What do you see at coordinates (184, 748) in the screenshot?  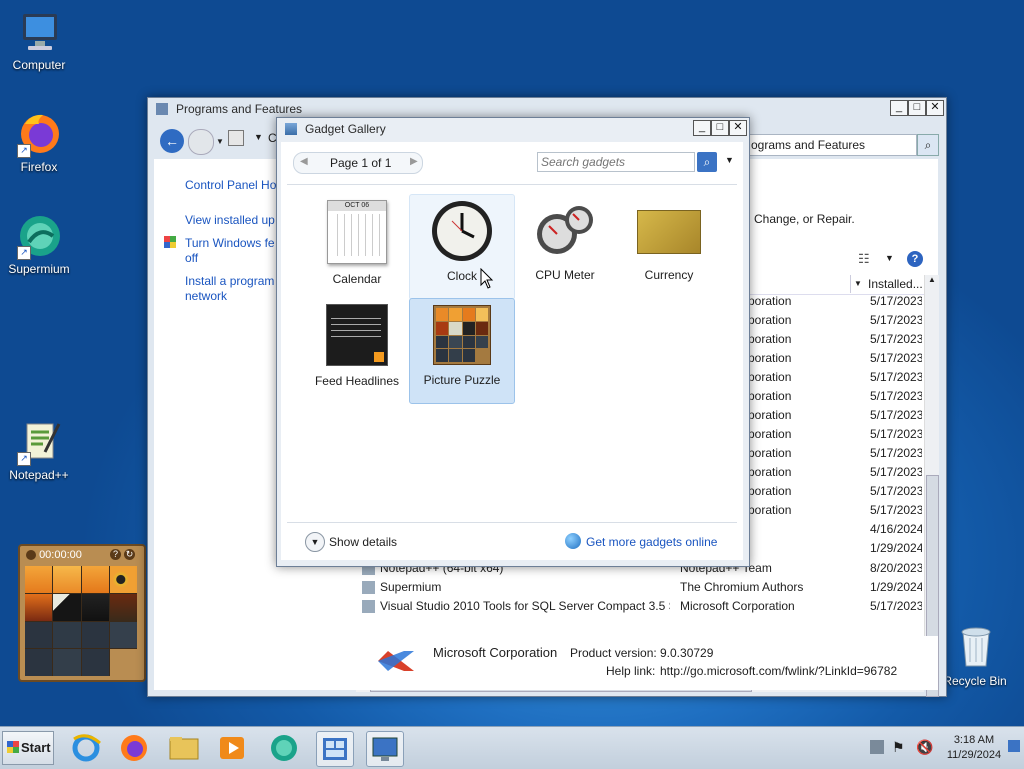 I see `file-explorer-taskbar-icon` at bounding box center [184, 748].